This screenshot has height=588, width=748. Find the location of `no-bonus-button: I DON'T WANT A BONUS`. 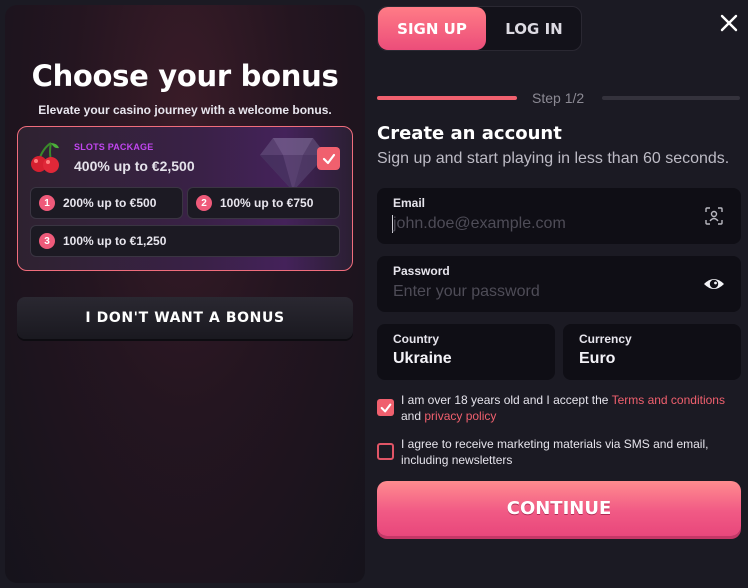

no-bonus-button: I DON'T WANT A BONUS is located at coordinates (185, 318).